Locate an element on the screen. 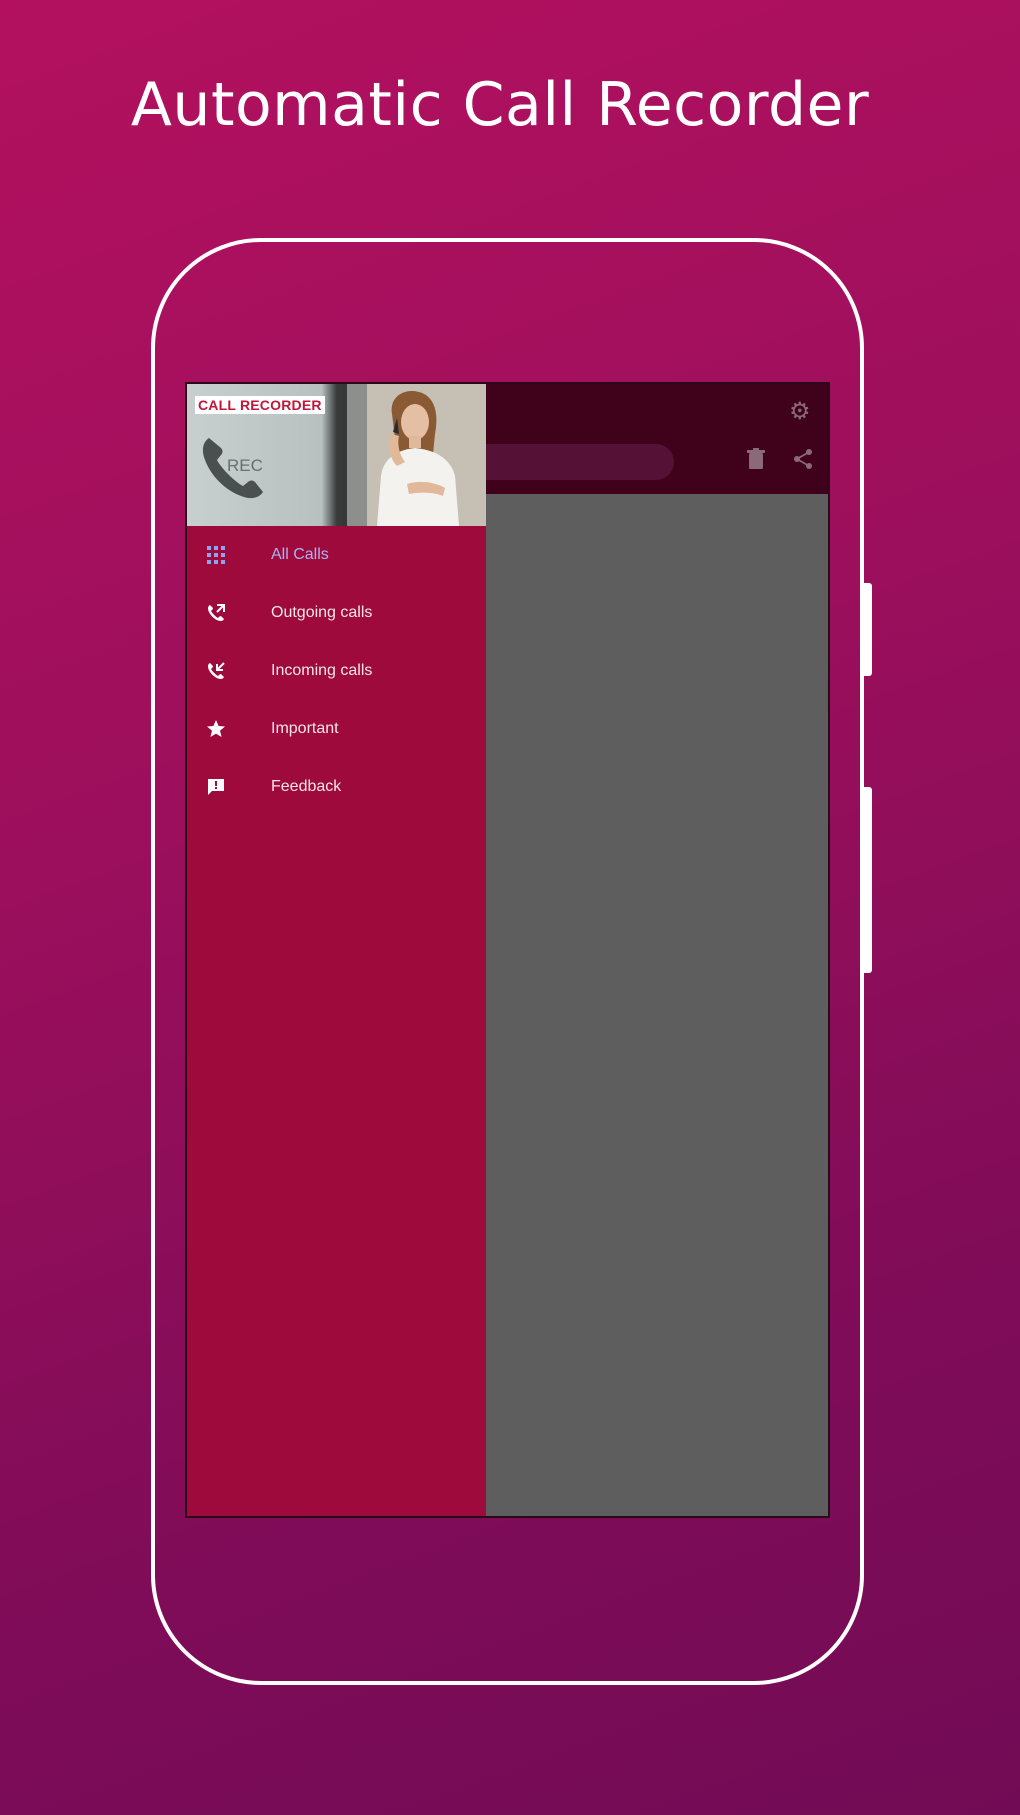 The height and width of the screenshot is (1815, 1020). delete-icon is located at coordinates (756, 461).